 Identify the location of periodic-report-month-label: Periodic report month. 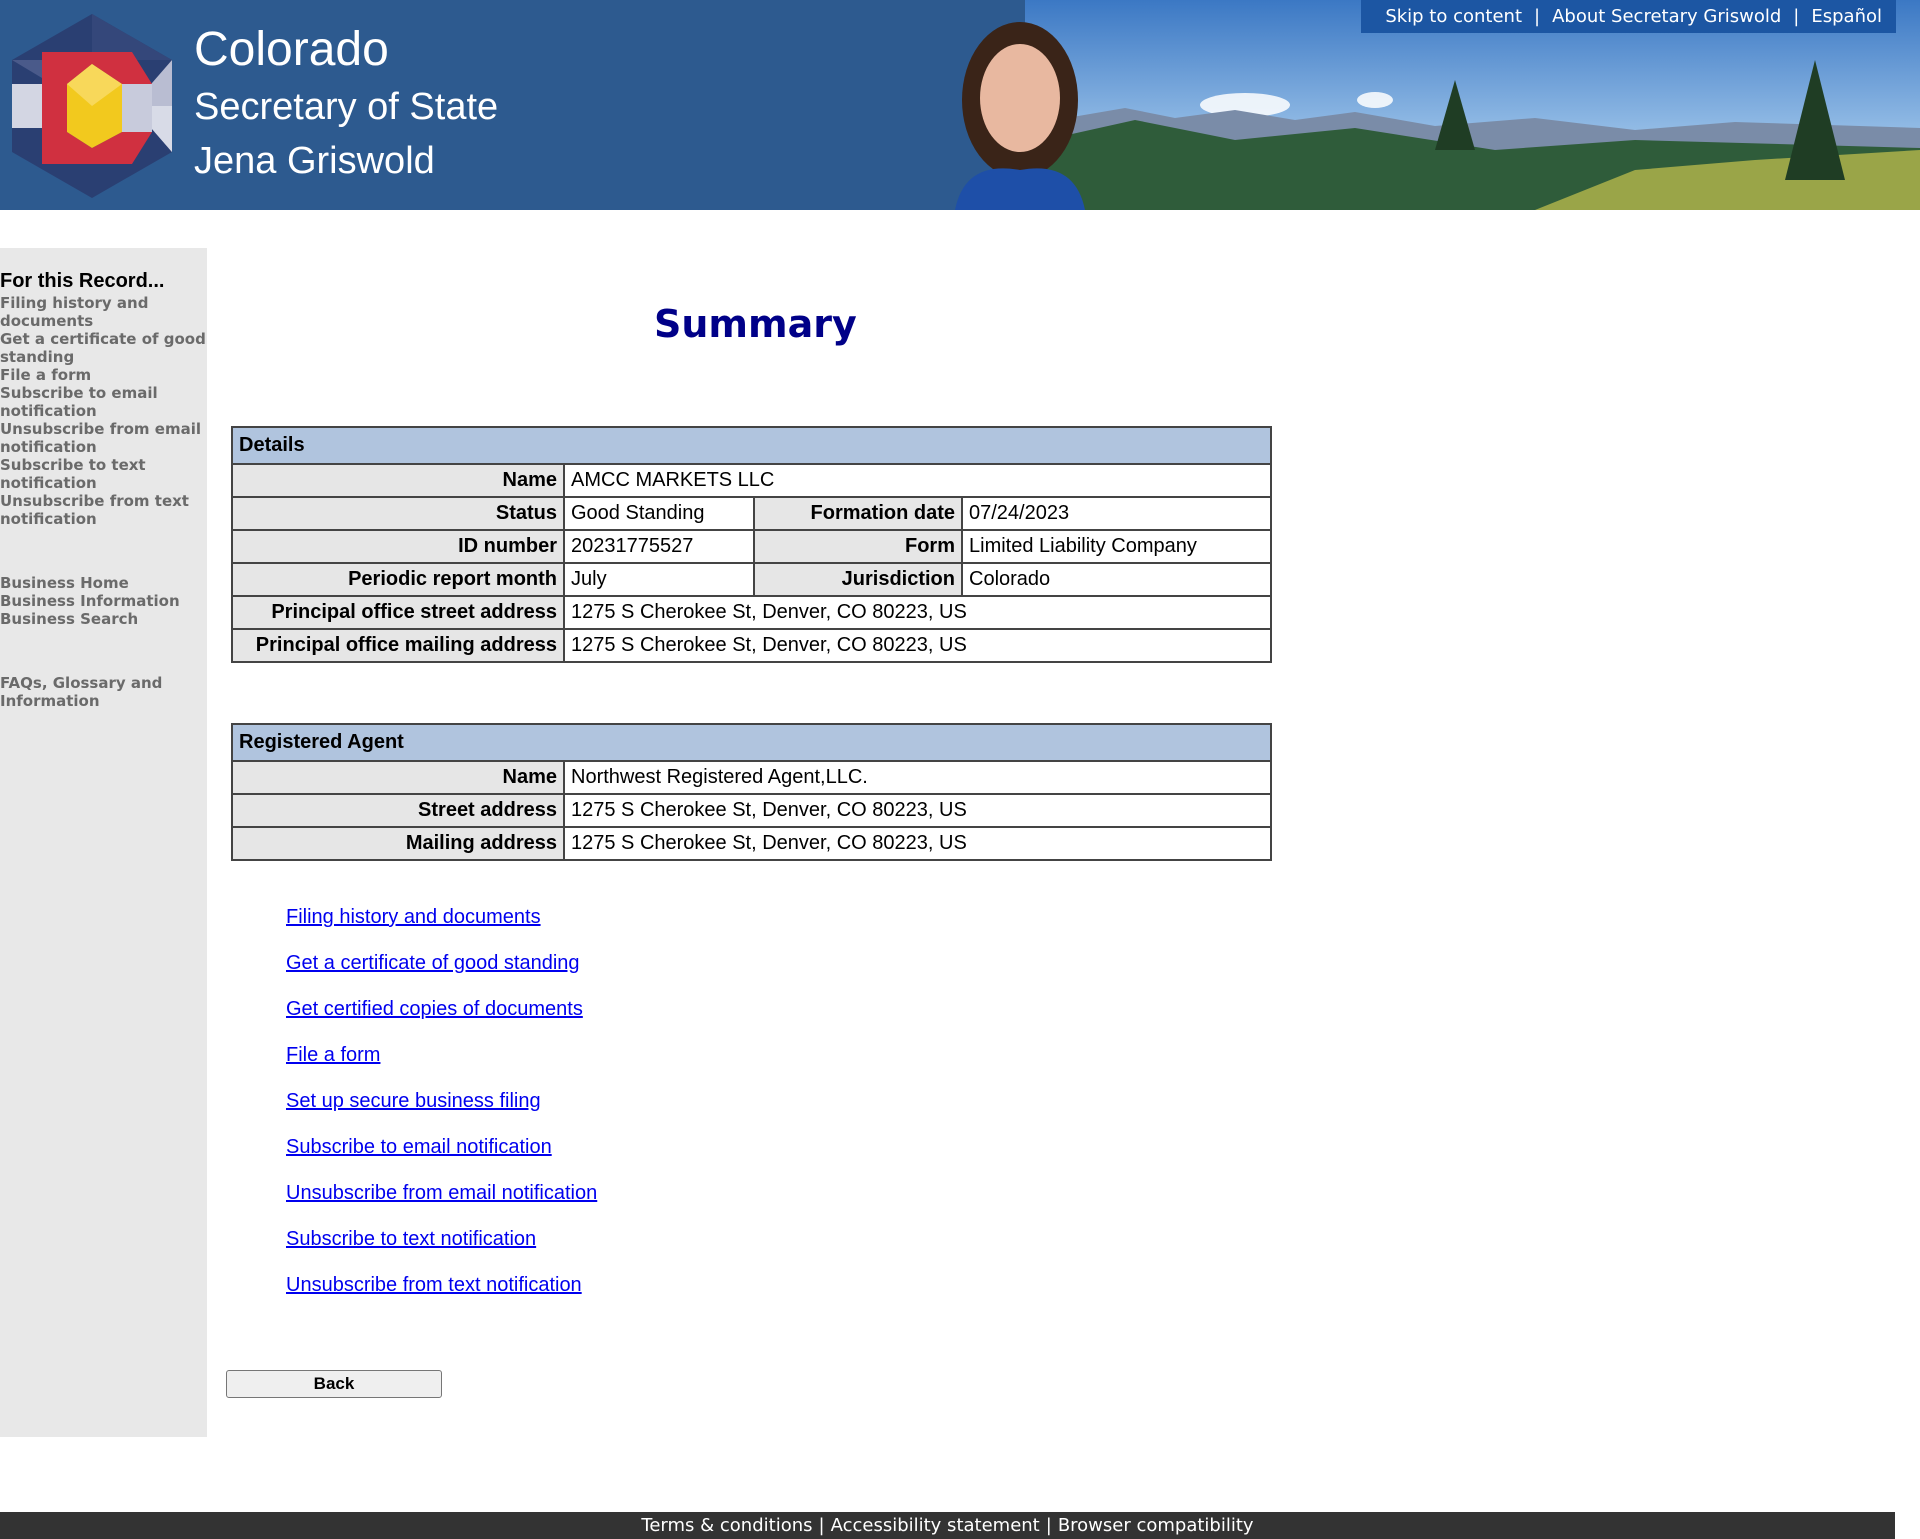
(398, 579).